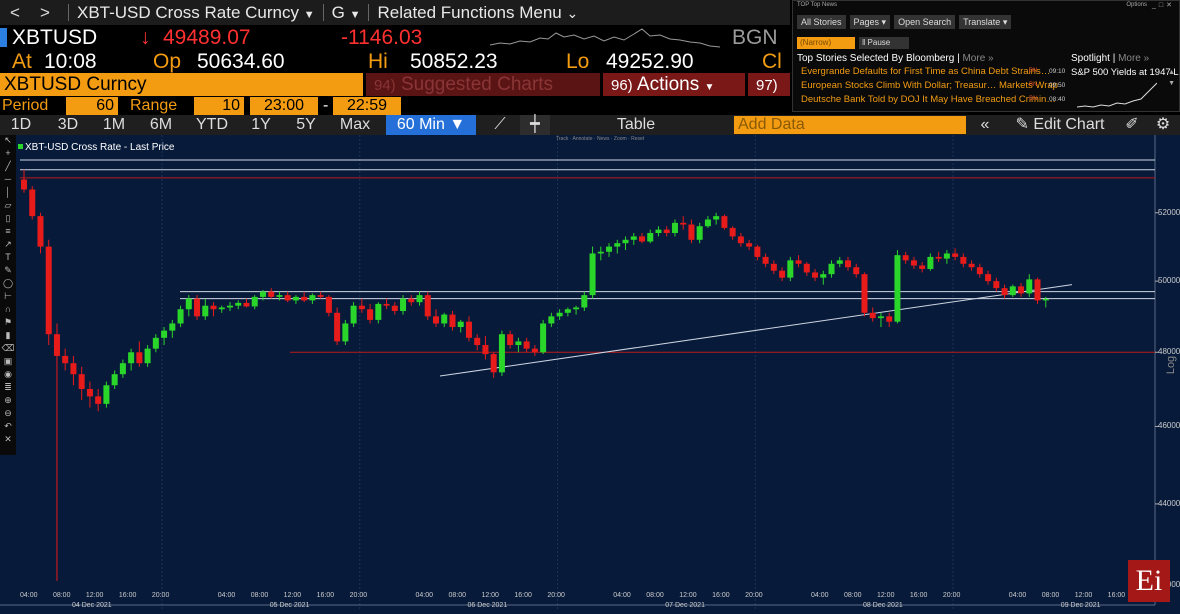 The image size is (1180, 614). Describe the element at coordinates (8, 180) in the screenshot. I see `horizontal-line-icon: ─` at that location.